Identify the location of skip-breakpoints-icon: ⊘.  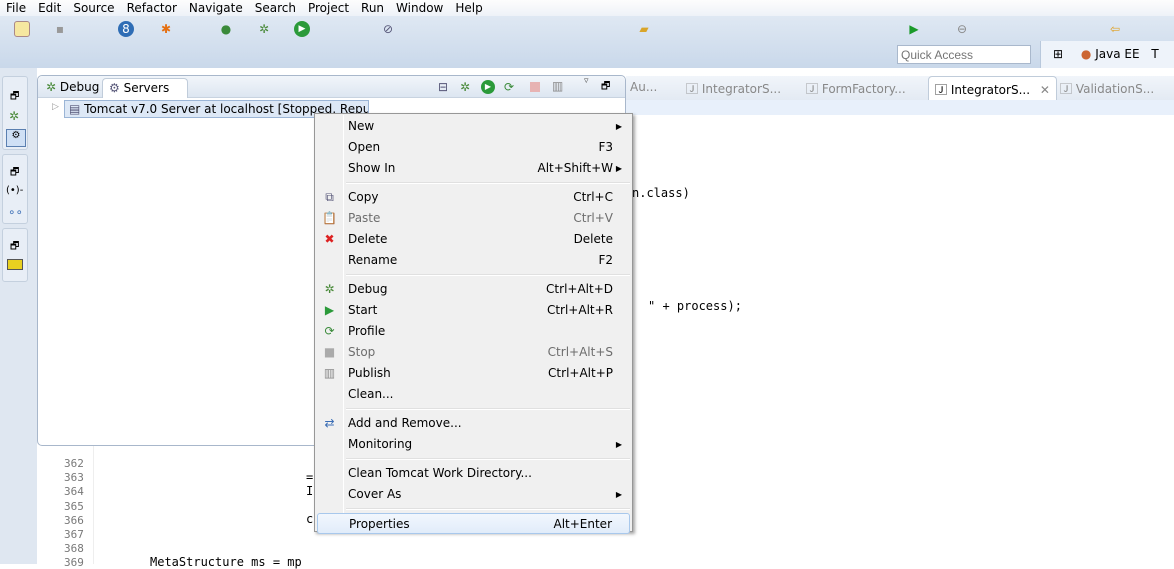
(388, 29).